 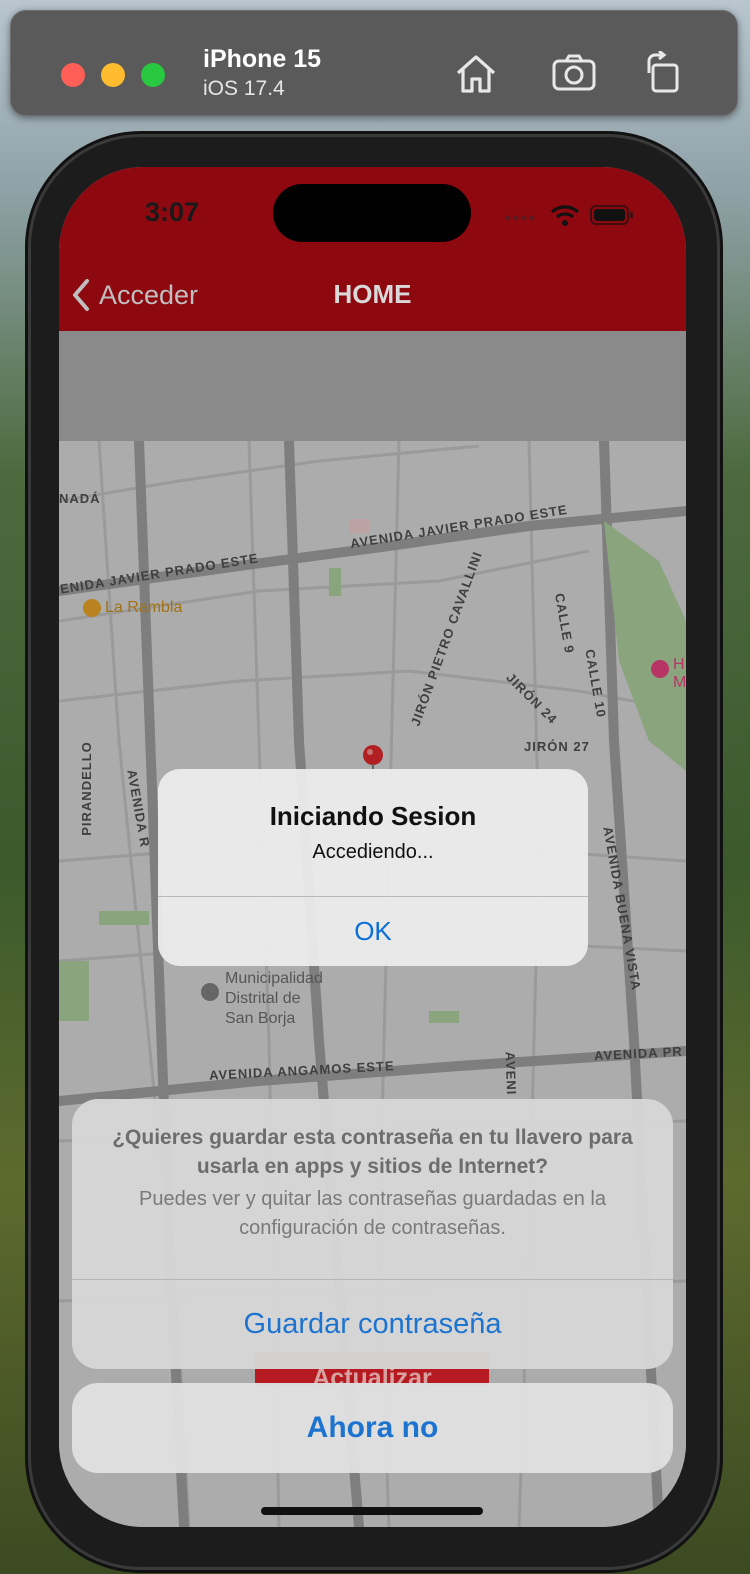 What do you see at coordinates (372, 1324) in the screenshot?
I see `save-password-button: Guardar contraseña` at bounding box center [372, 1324].